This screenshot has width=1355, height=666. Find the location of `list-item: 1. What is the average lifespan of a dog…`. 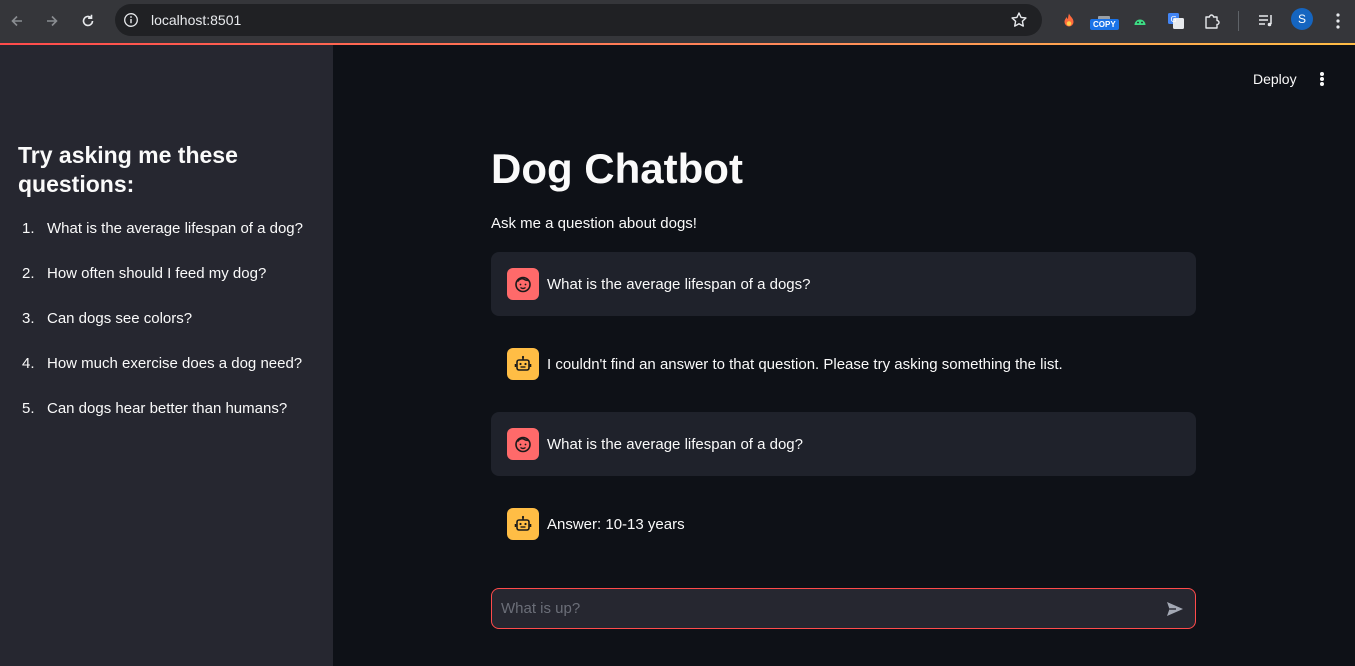

list-item: 1. What is the average lifespan of a dog… is located at coordinates (162, 242).